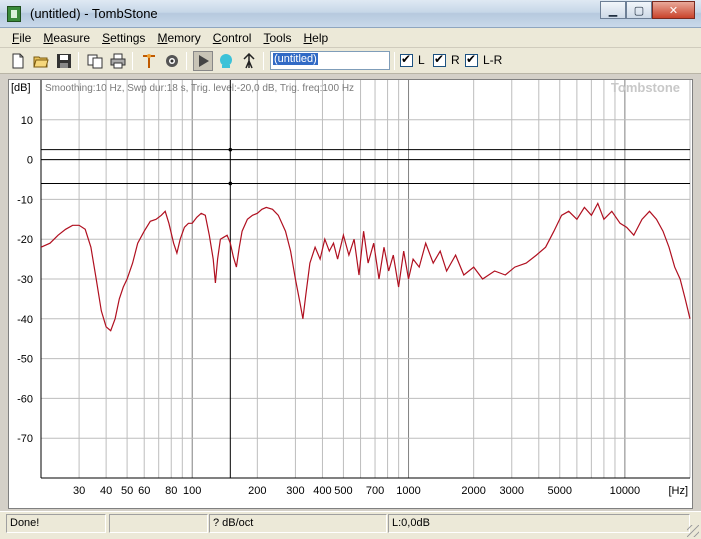  Describe the element at coordinates (257, 491) in the screenshot. I see `x-tick-label: 200` at that location.